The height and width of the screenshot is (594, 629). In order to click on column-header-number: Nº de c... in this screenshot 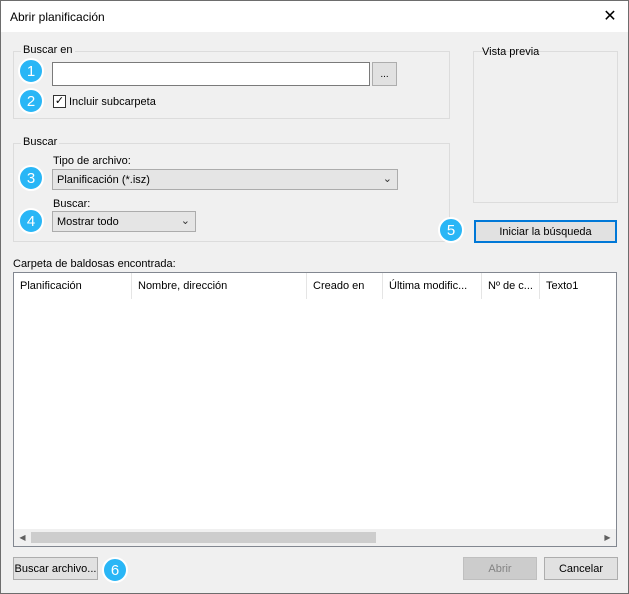, I will do `click(511, 286)`.